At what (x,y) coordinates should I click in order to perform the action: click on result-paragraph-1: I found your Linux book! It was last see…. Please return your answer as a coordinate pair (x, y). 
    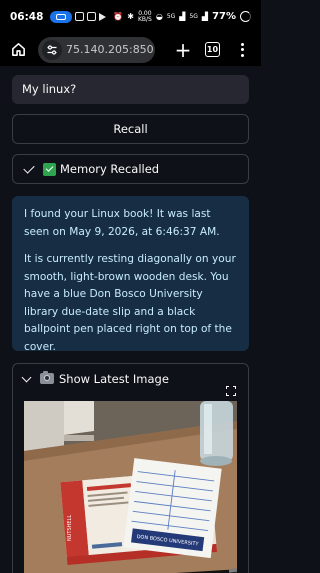
    Looking at the image, I should click on (122, 223).